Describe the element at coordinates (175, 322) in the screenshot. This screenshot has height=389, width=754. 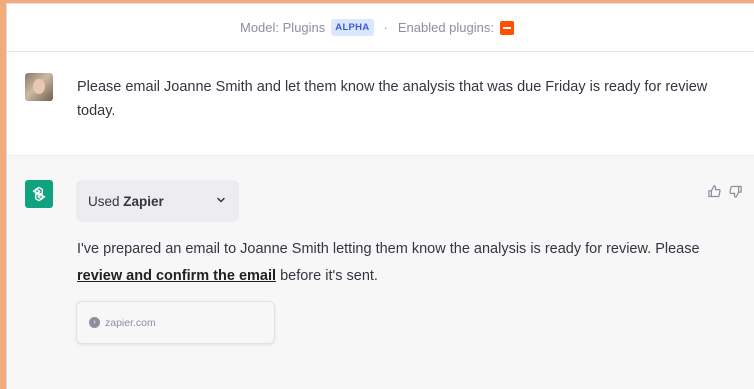
I see `source-card: › zapier.com` at that location.